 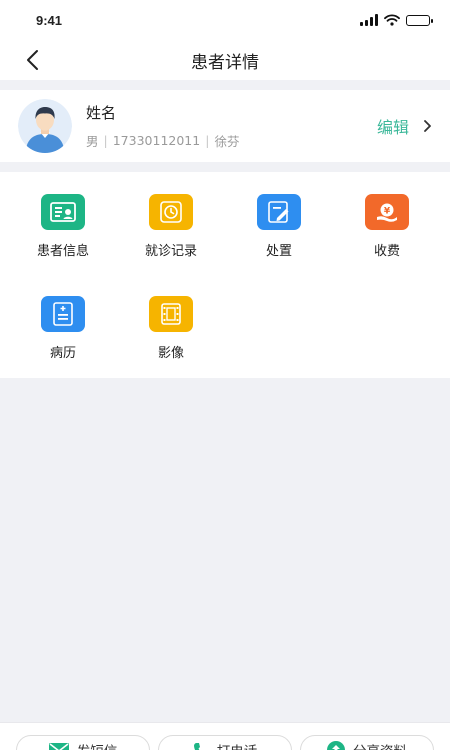 I want to click on wifi-icon, so click(x=392, y=20).